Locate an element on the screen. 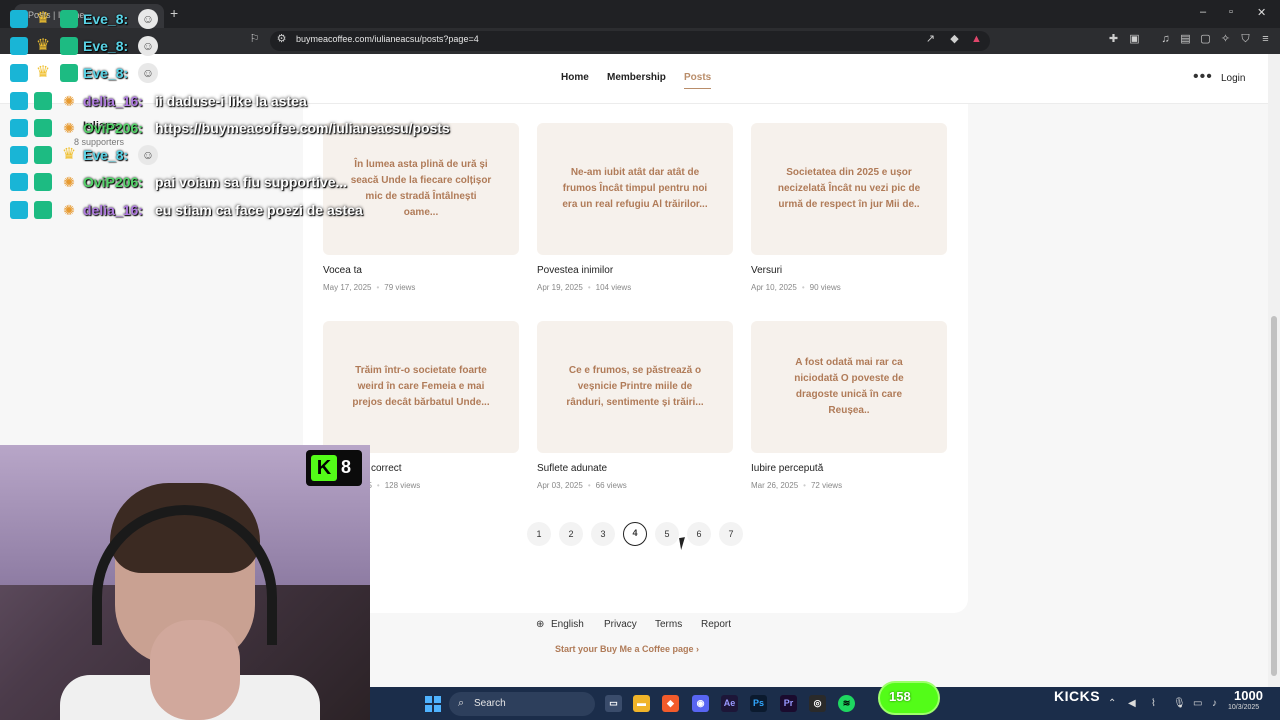 This screenshot has width=1280, height=720. speaker-icon: ♪ is located at coordinates (1214, 703).